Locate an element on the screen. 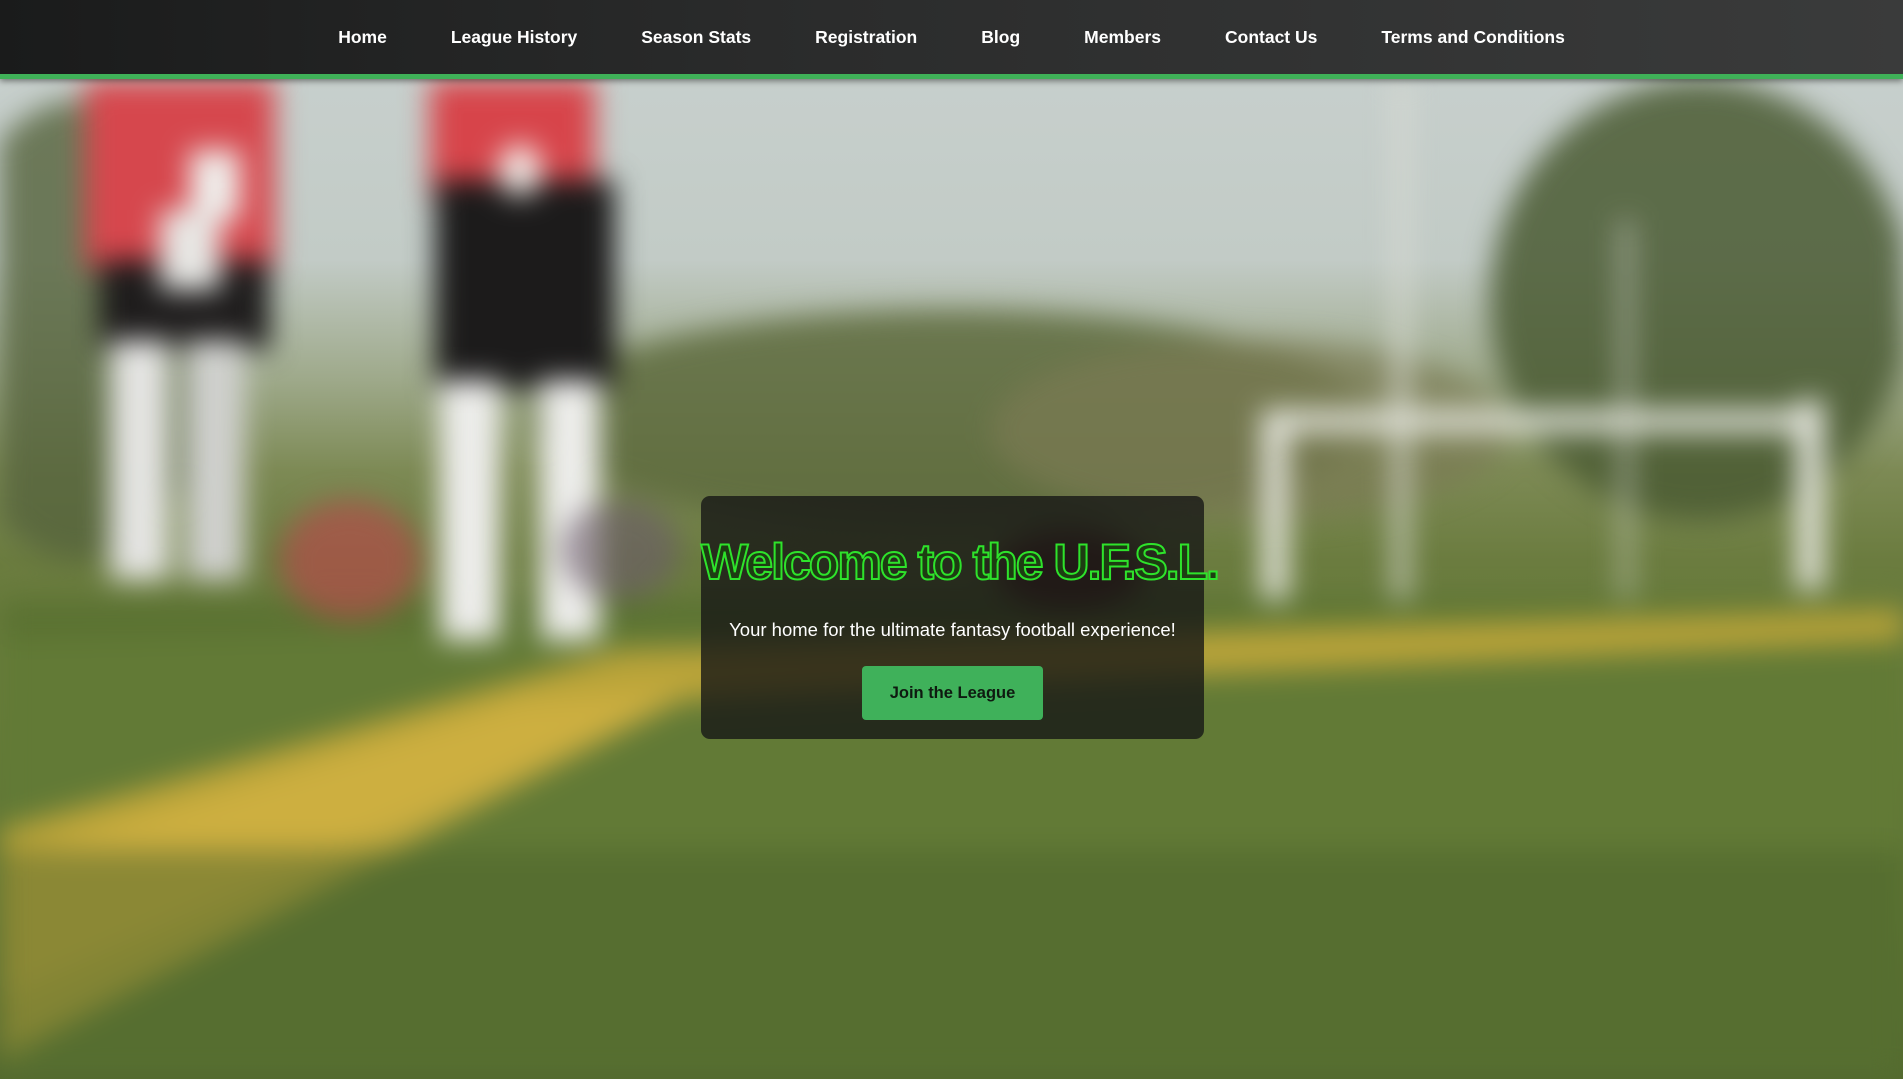 Image resolution: width=1903 pixels, height=1079 pixels. nav-item-members: Members is located at coordinates (1122, 37).